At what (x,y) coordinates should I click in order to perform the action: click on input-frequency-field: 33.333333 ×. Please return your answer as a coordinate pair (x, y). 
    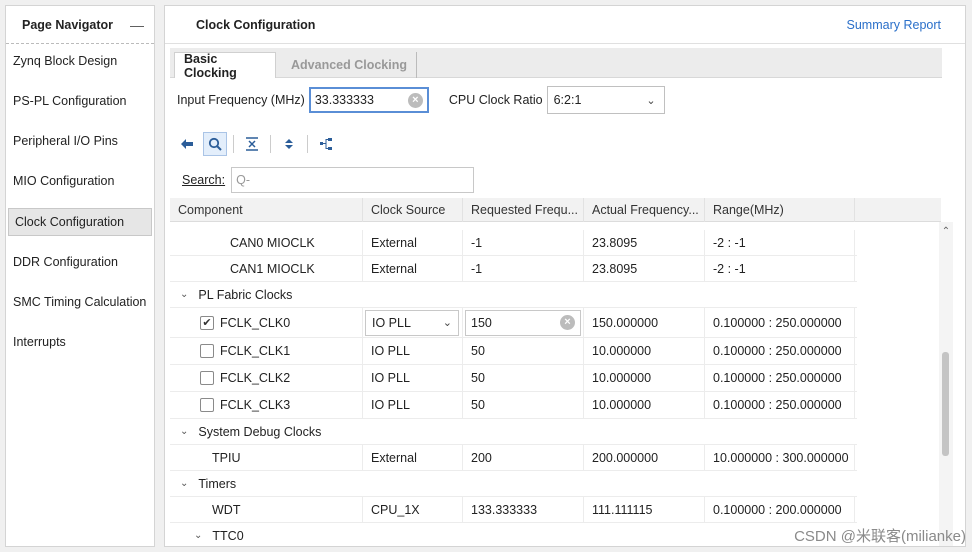
    Looking at the image, I should click on (368, 100).